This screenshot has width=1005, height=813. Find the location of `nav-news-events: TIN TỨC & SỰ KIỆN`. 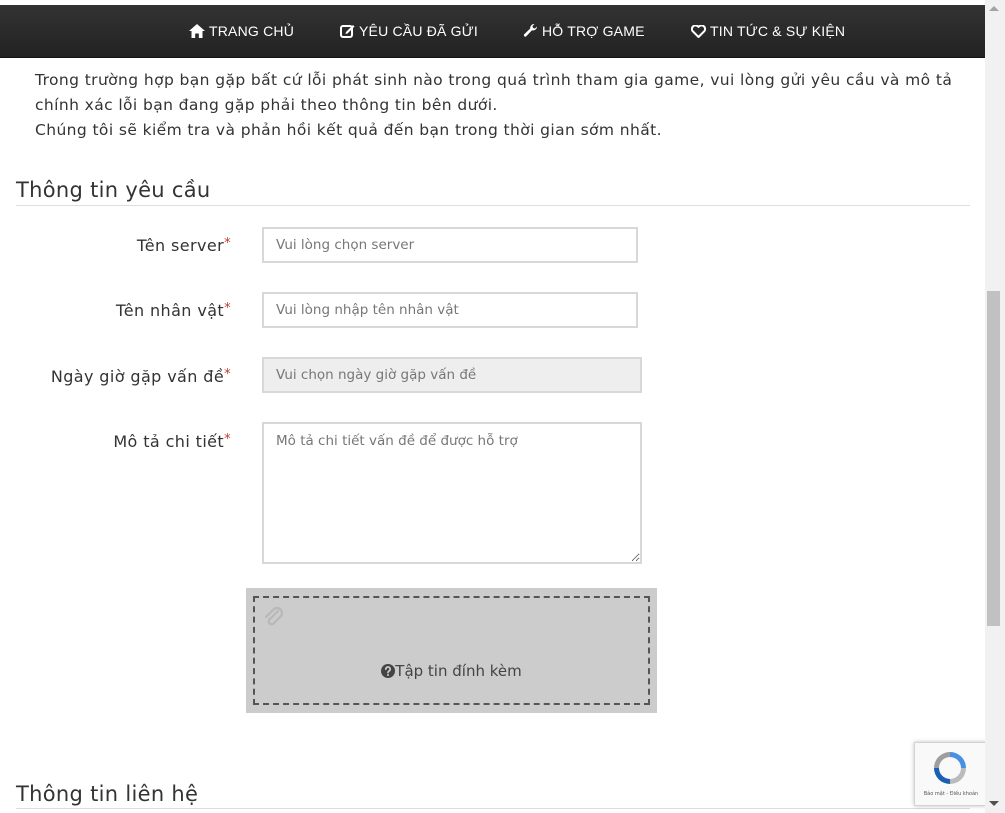

nav-news-events: TIN TỨC & SỰ KIỆN is located at coordinates (768, 31).